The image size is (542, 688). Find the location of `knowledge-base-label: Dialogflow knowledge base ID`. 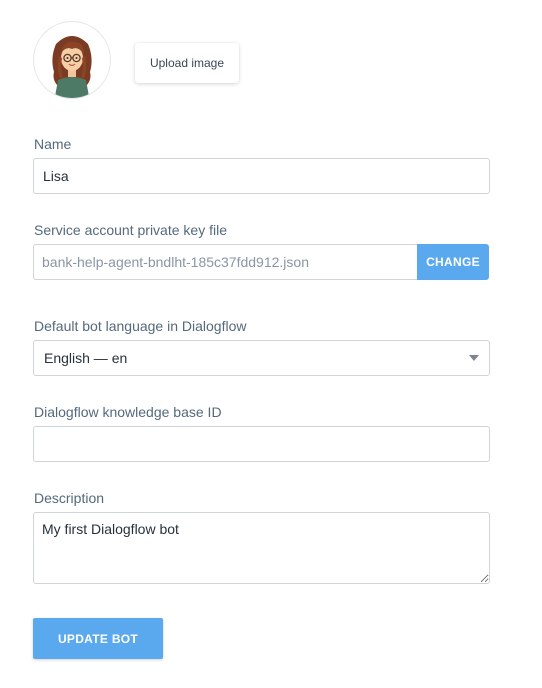

knowledge-base-label: Dialogflow knowledge base ID is located at coordinates (128, 412).